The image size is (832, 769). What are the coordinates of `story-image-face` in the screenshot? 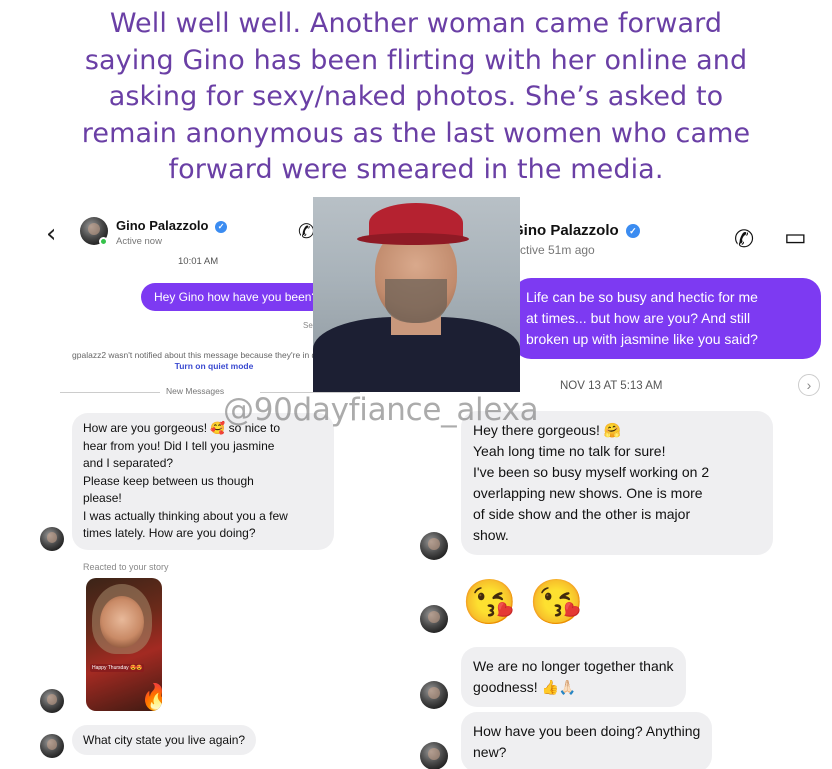 It's located at (122, 622).